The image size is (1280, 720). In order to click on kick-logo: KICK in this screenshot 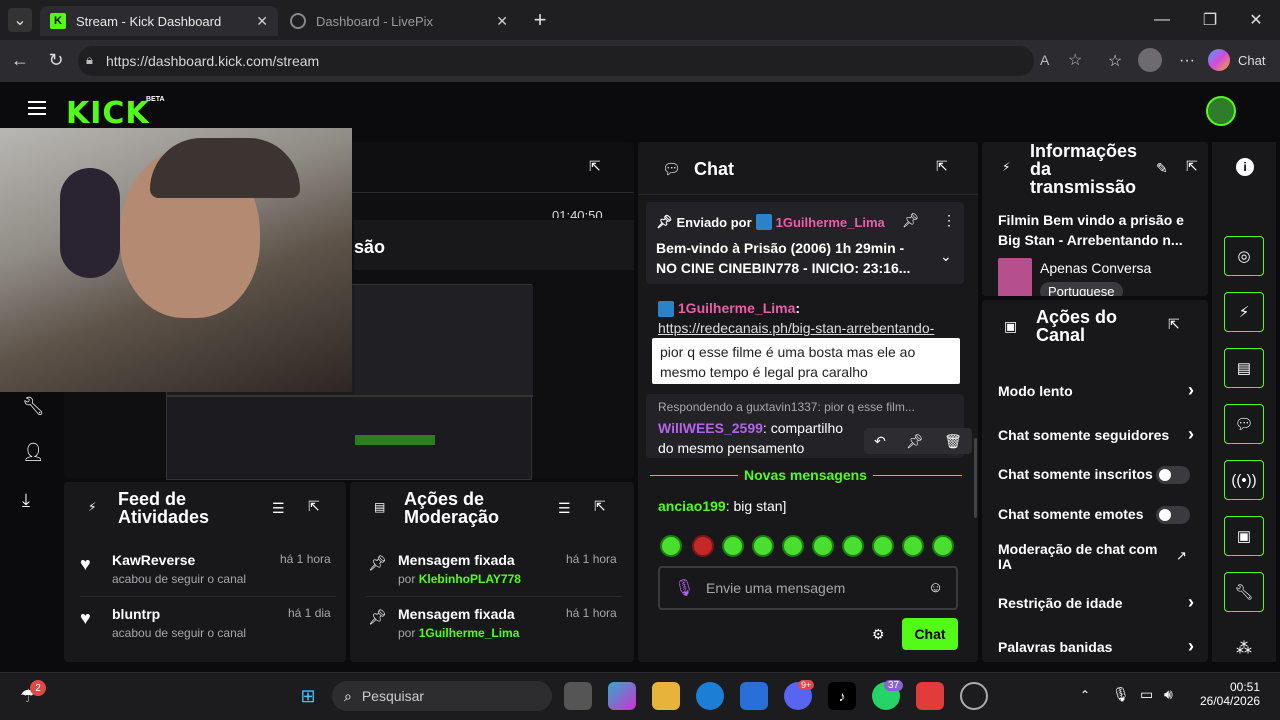, I will do `click(108, 113)`.